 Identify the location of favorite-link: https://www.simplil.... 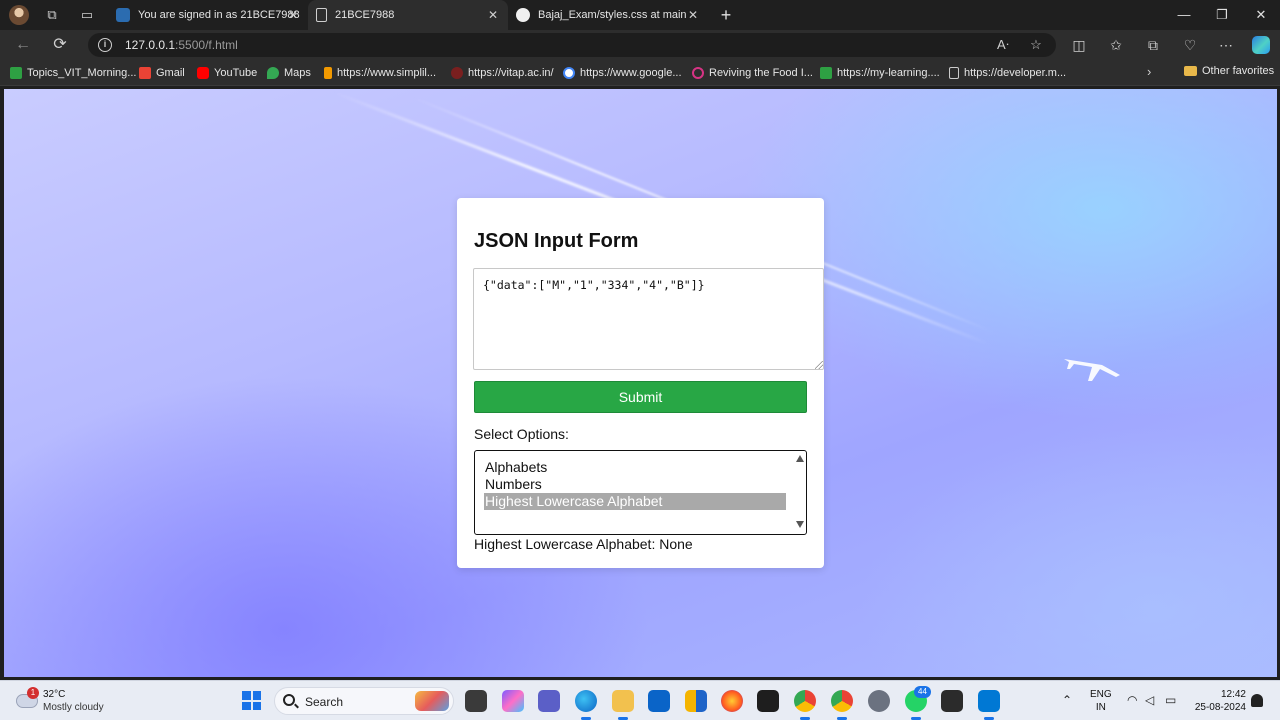
(380, 73).